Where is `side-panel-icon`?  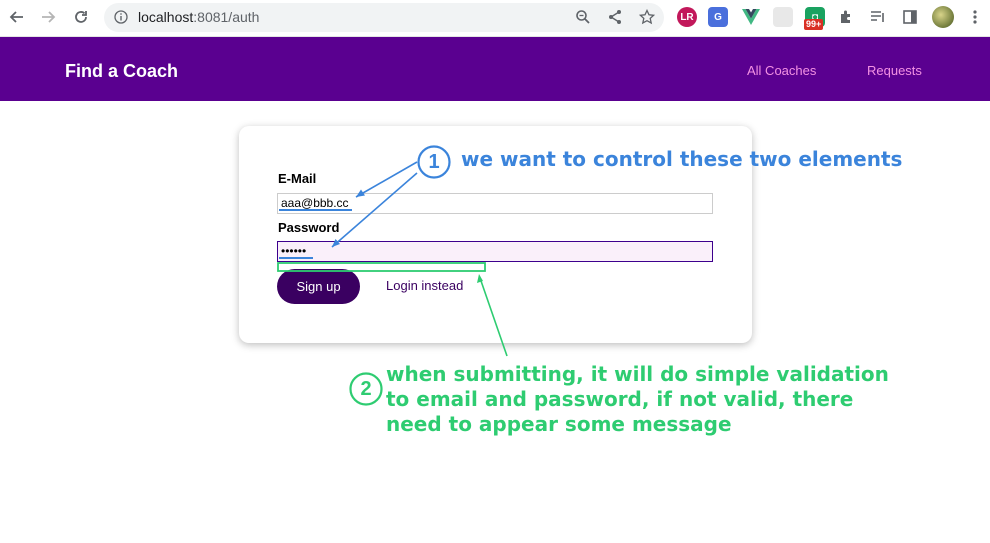 side-panel-icon is located at coordinates (910, 17).